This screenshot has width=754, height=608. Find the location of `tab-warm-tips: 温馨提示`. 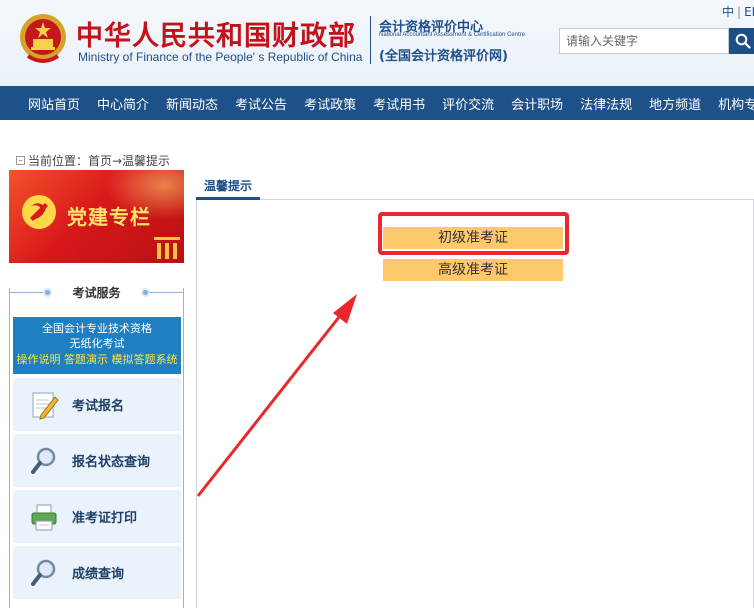

tab-warm-tips: 温馨提示 is located at coordinates (228, 188).